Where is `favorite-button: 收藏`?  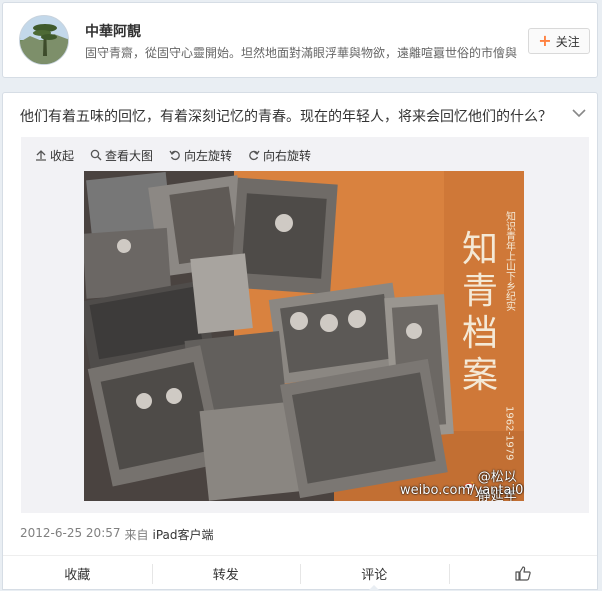 favorite-button: 收藏 is located at coordinates (77, 573).